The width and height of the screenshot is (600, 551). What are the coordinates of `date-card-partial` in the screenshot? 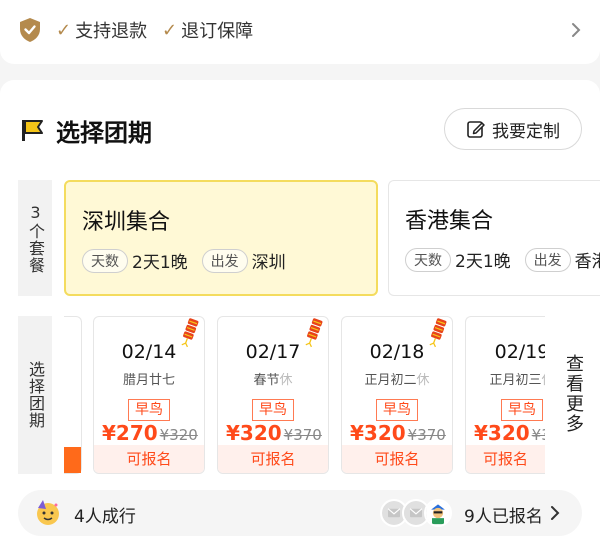 It's located at (73, 395).